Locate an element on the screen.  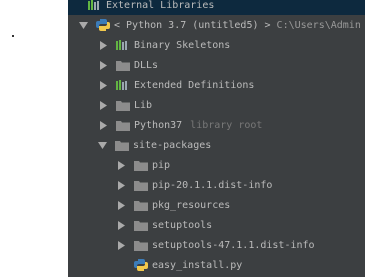
tree-node-python37: Python37 library root is located at coordinates (216, 125).